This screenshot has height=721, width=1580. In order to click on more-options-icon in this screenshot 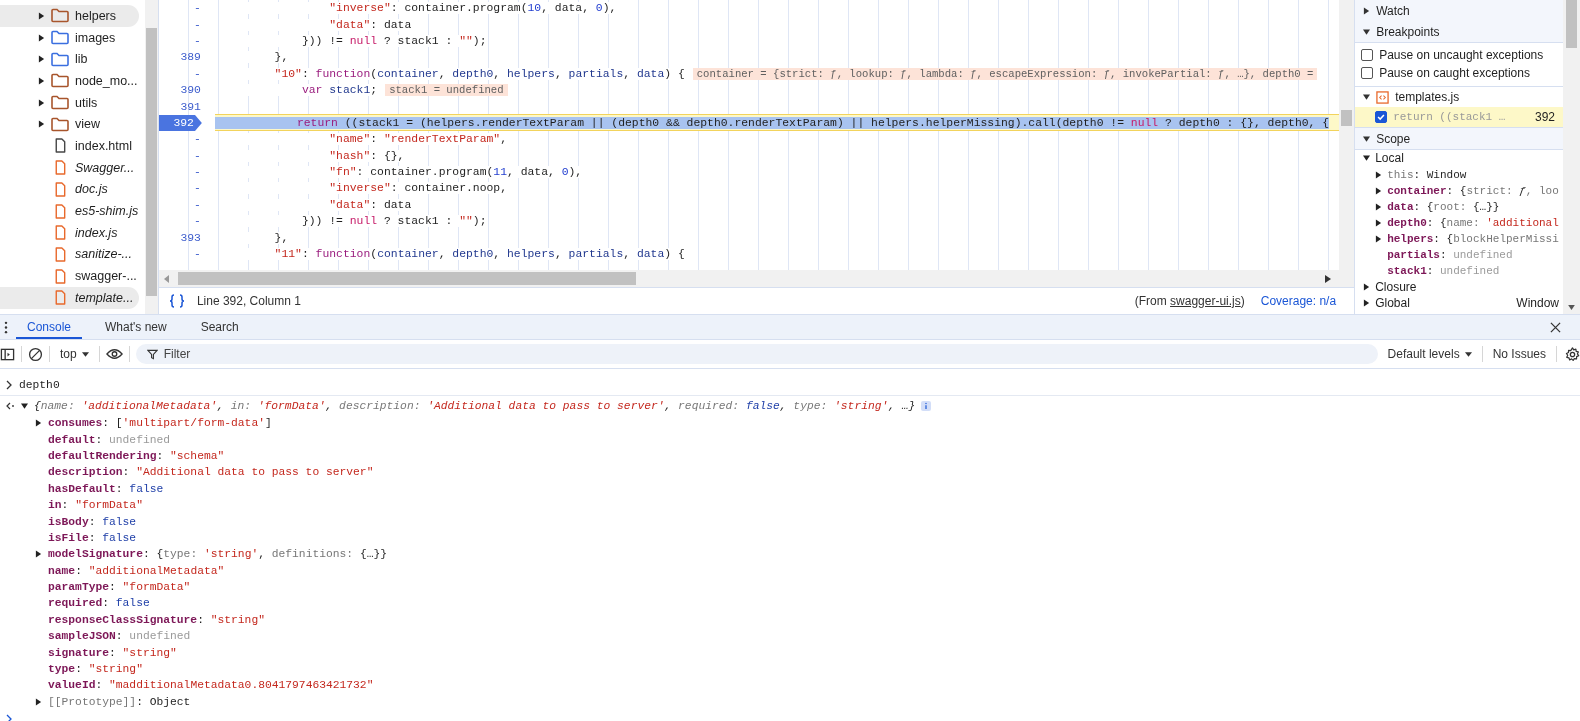, I will do `click(6, 327)`.